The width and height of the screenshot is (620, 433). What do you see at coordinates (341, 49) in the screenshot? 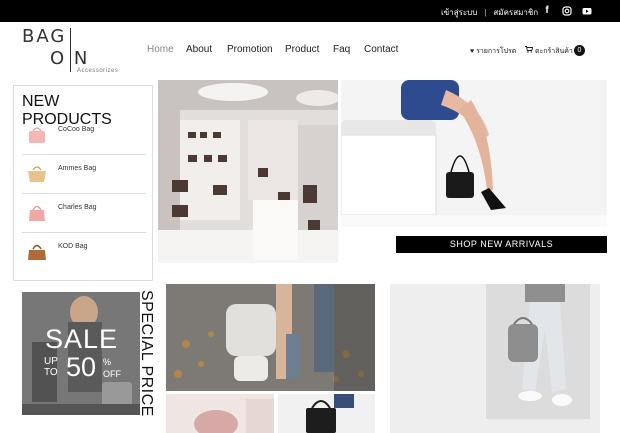
I see `nav-faq: Faq` at bounding box center [341, 49].